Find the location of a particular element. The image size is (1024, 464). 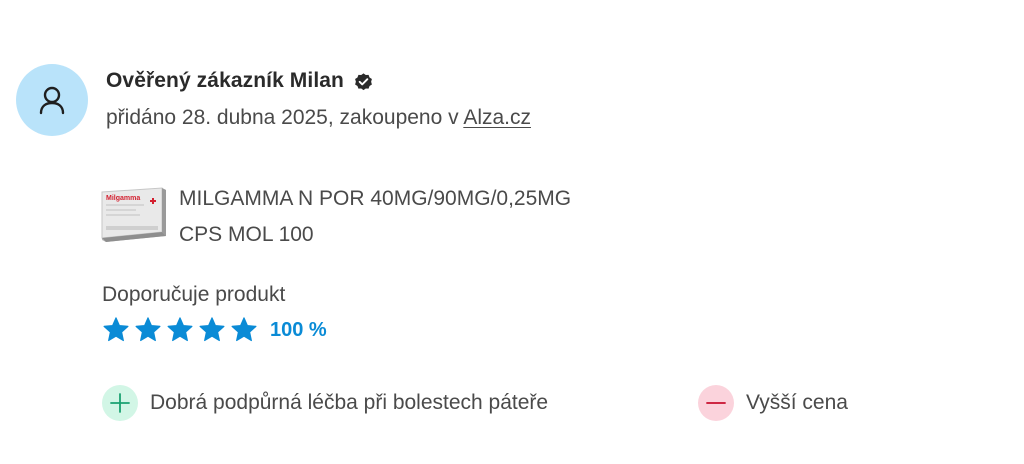

rating-stars: 100 % is located at coordinates (214, 330).